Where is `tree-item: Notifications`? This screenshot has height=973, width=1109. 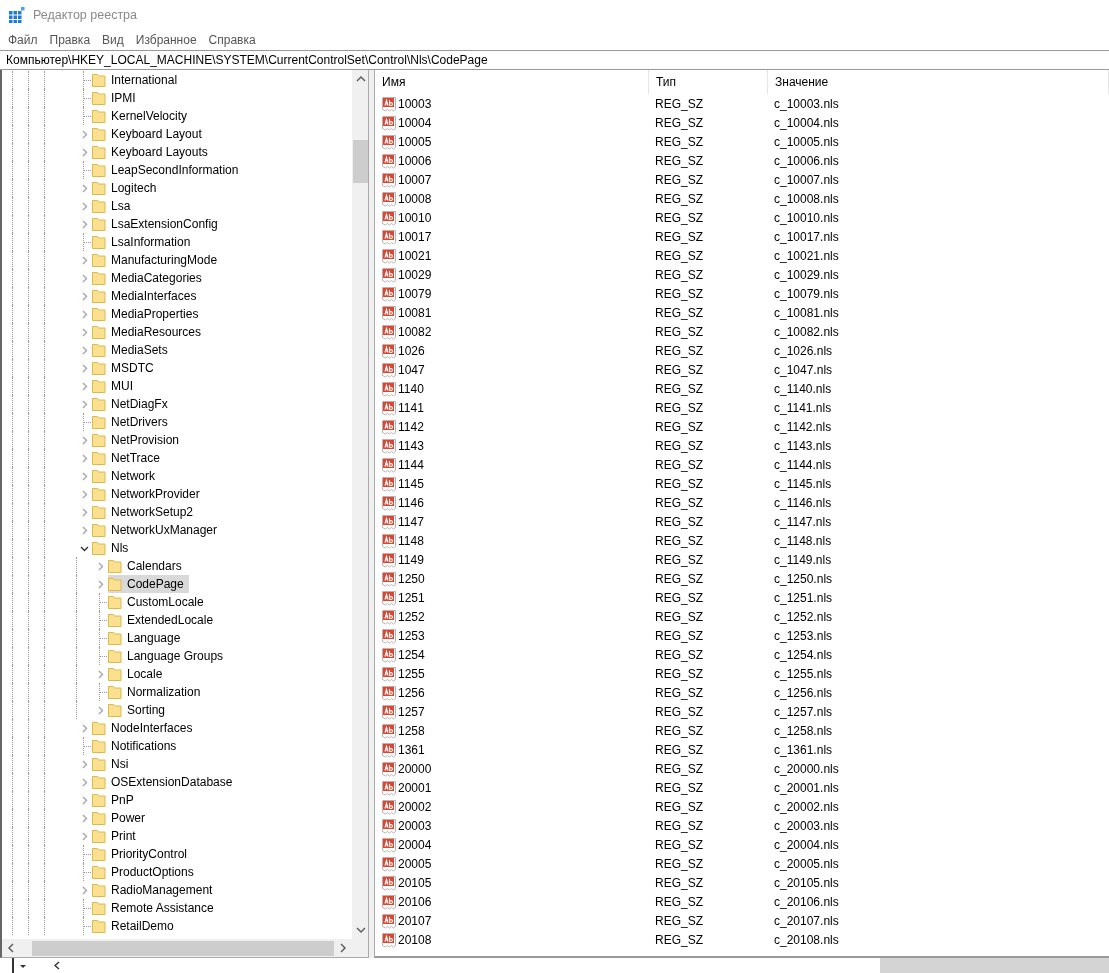 tree-item: Notifications is located at coordinates (137, 746).